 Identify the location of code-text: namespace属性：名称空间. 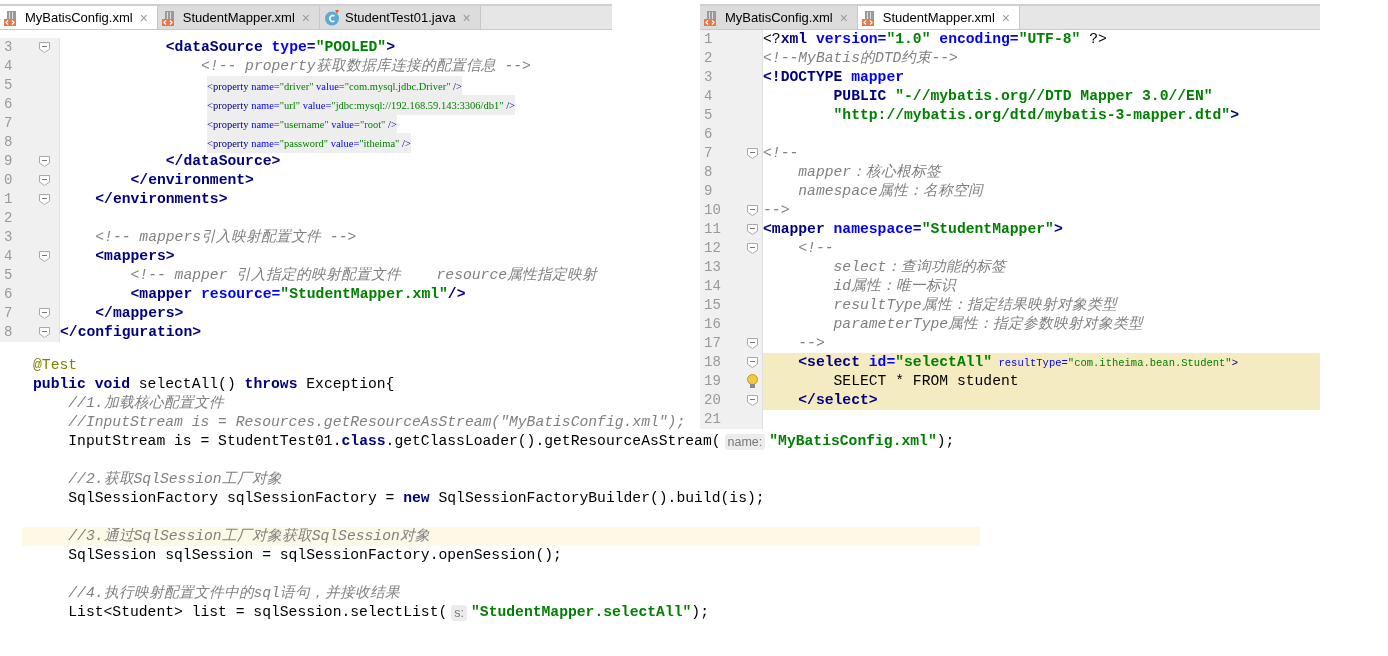
(890, 191).